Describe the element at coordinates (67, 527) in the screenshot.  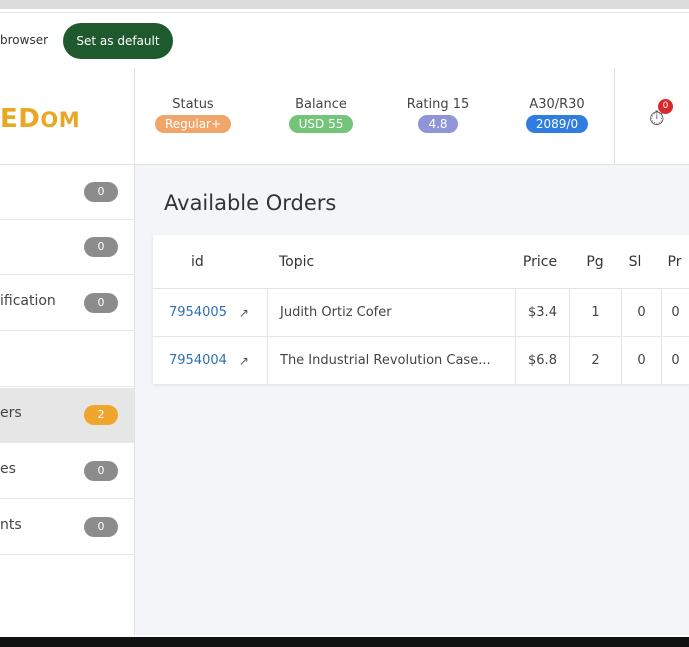
I see `sidebar-item-7: nts 0` at that location.